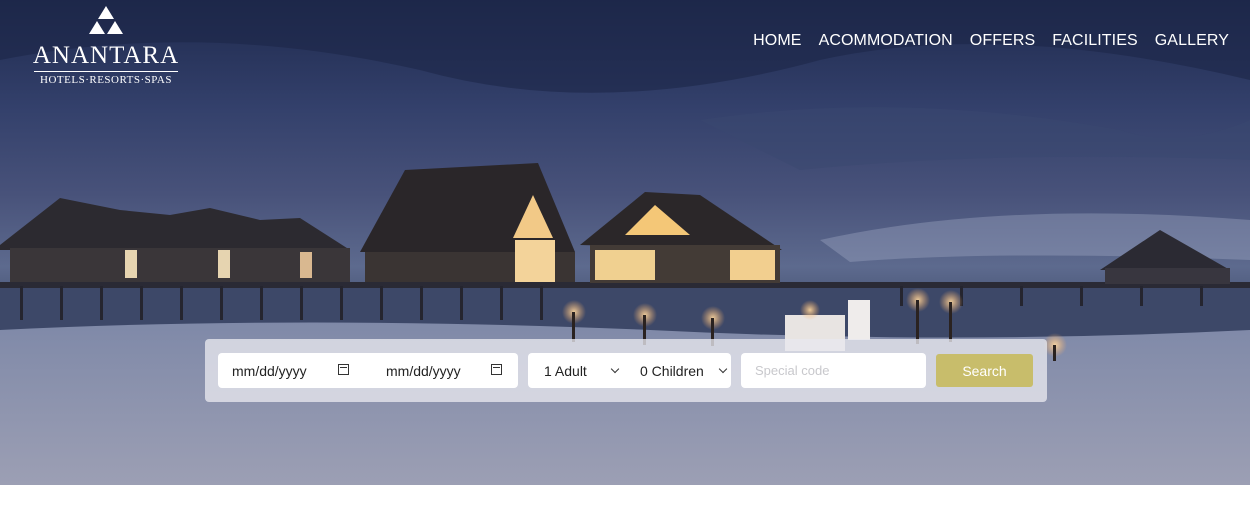  I want to click on anantara-logo-icon, so click(106, 20).